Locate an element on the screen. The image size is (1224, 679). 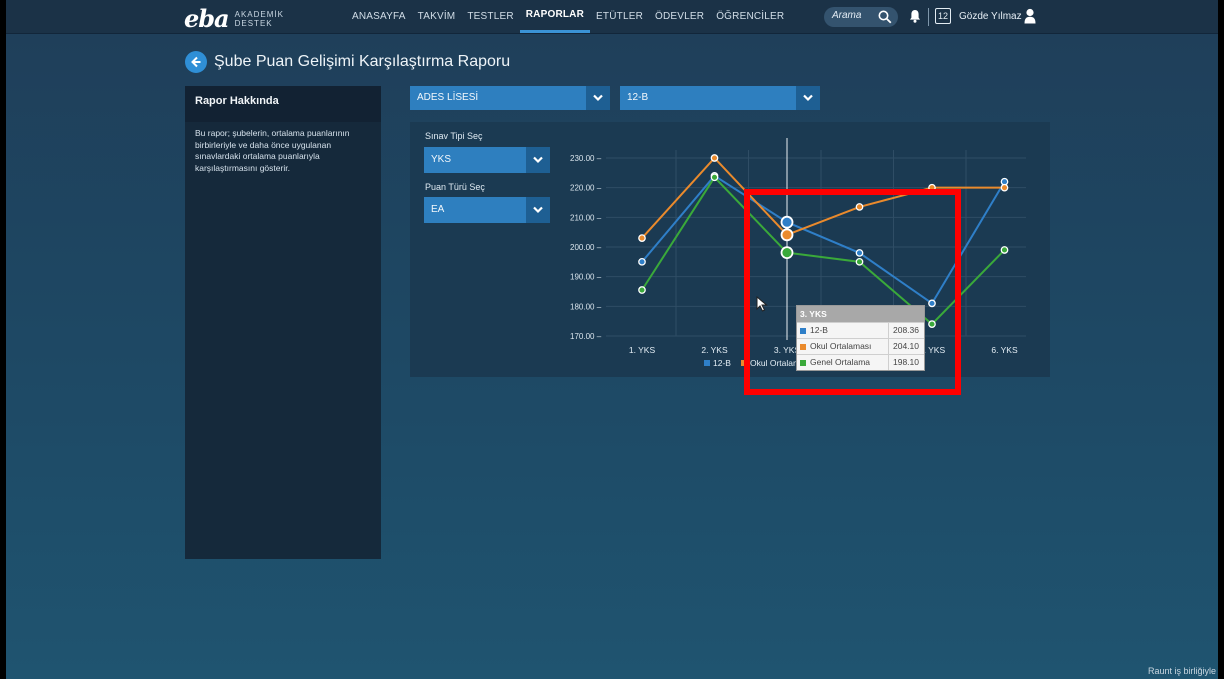
y-tick-label: 190.00 – is located at coordinates (586, 277).